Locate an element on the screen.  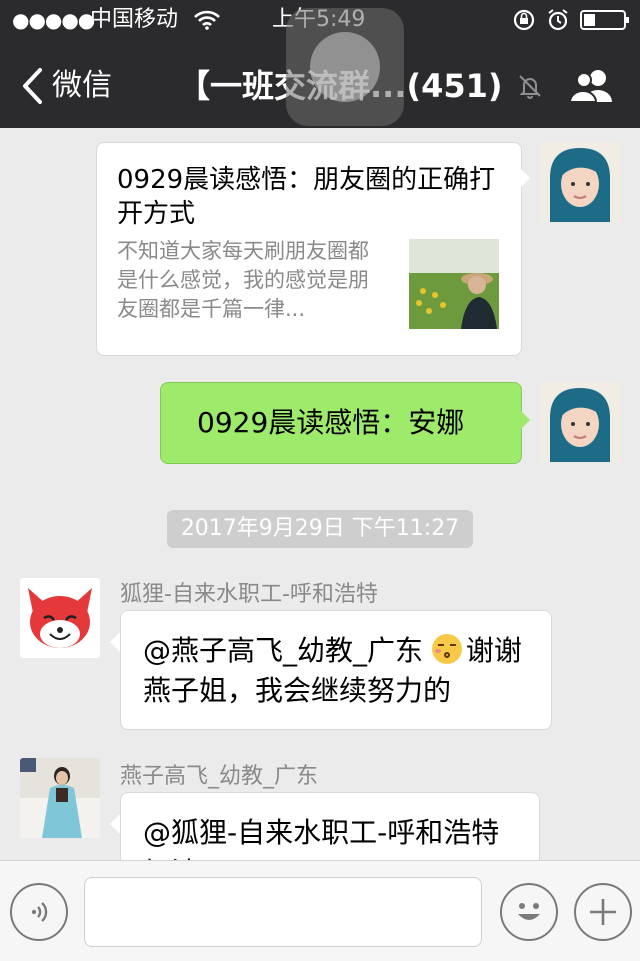
rotation-lock-icon is located at coordinates (524, 20).